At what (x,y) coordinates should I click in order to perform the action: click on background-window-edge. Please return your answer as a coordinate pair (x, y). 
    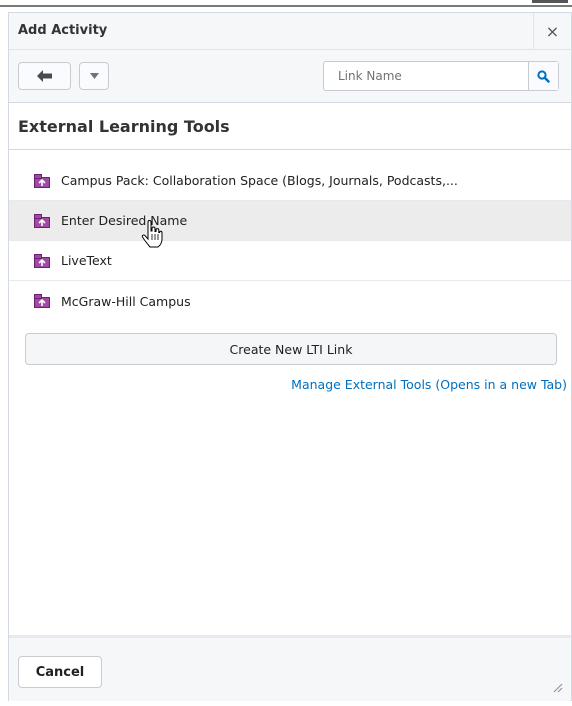
    Looking at the image, I should click on (286, 4).